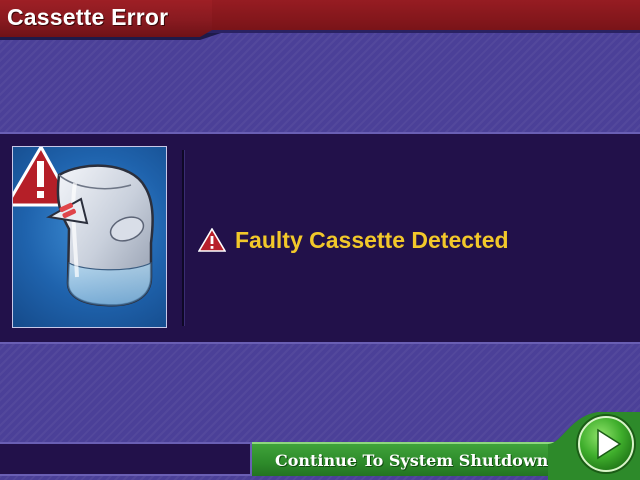 This screenshot has width=640, height=480. I want to click on window-title: Cassette Error, so click(88, 17).